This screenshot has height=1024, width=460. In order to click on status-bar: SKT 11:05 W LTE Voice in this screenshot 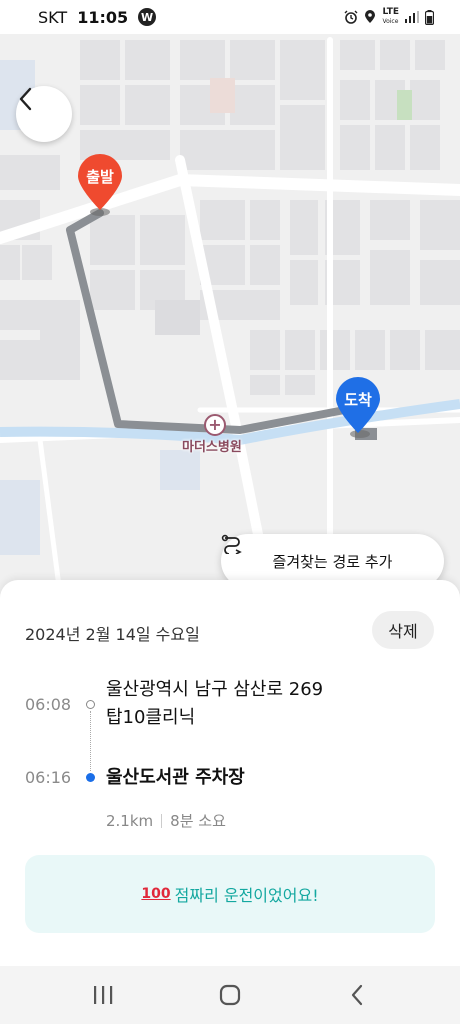, I will do `click(230, 17)`.